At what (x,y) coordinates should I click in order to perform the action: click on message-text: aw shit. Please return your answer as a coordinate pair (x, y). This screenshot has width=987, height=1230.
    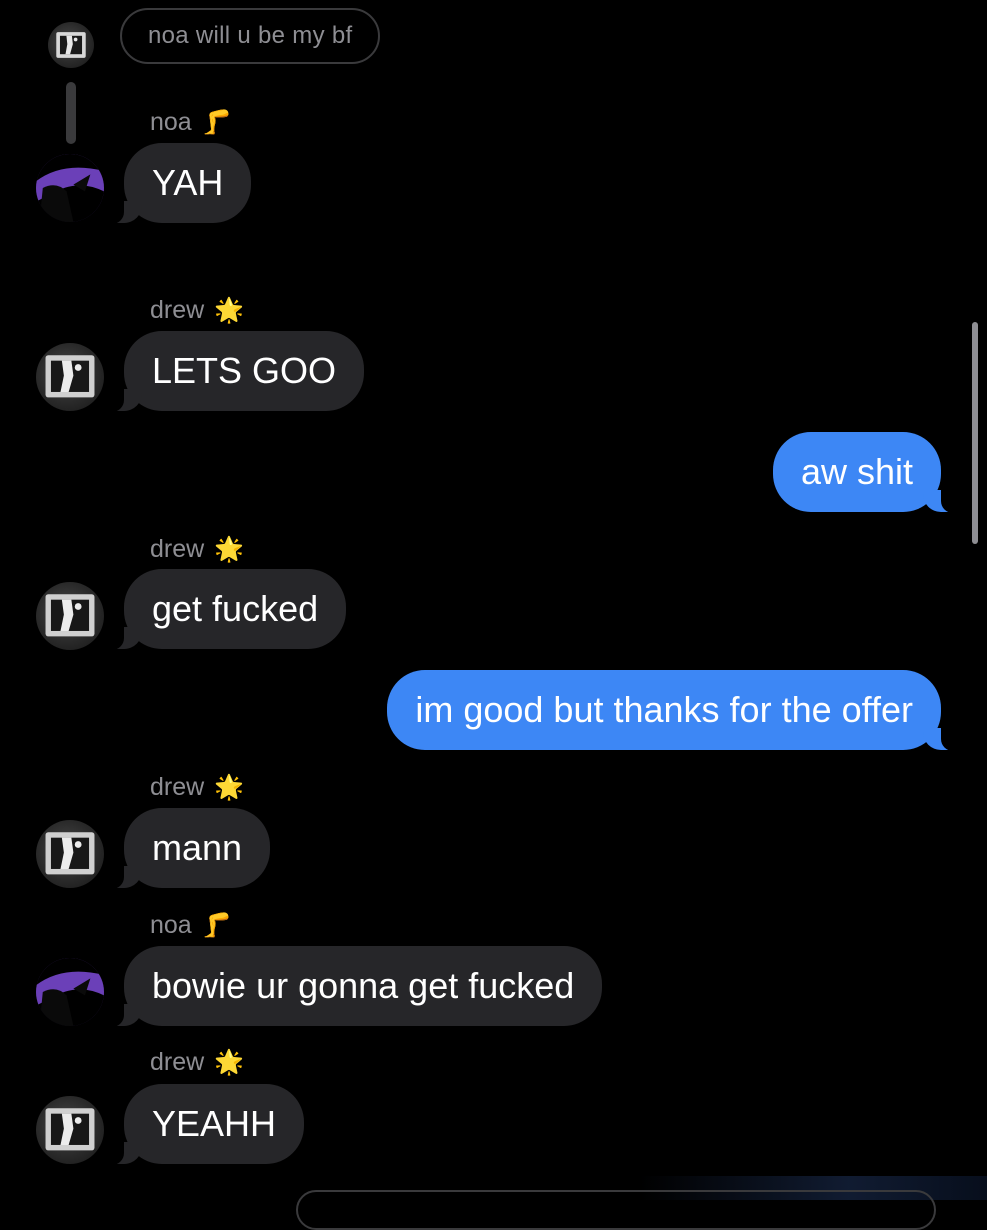
    Looking at the image, I should click on (856, 471).